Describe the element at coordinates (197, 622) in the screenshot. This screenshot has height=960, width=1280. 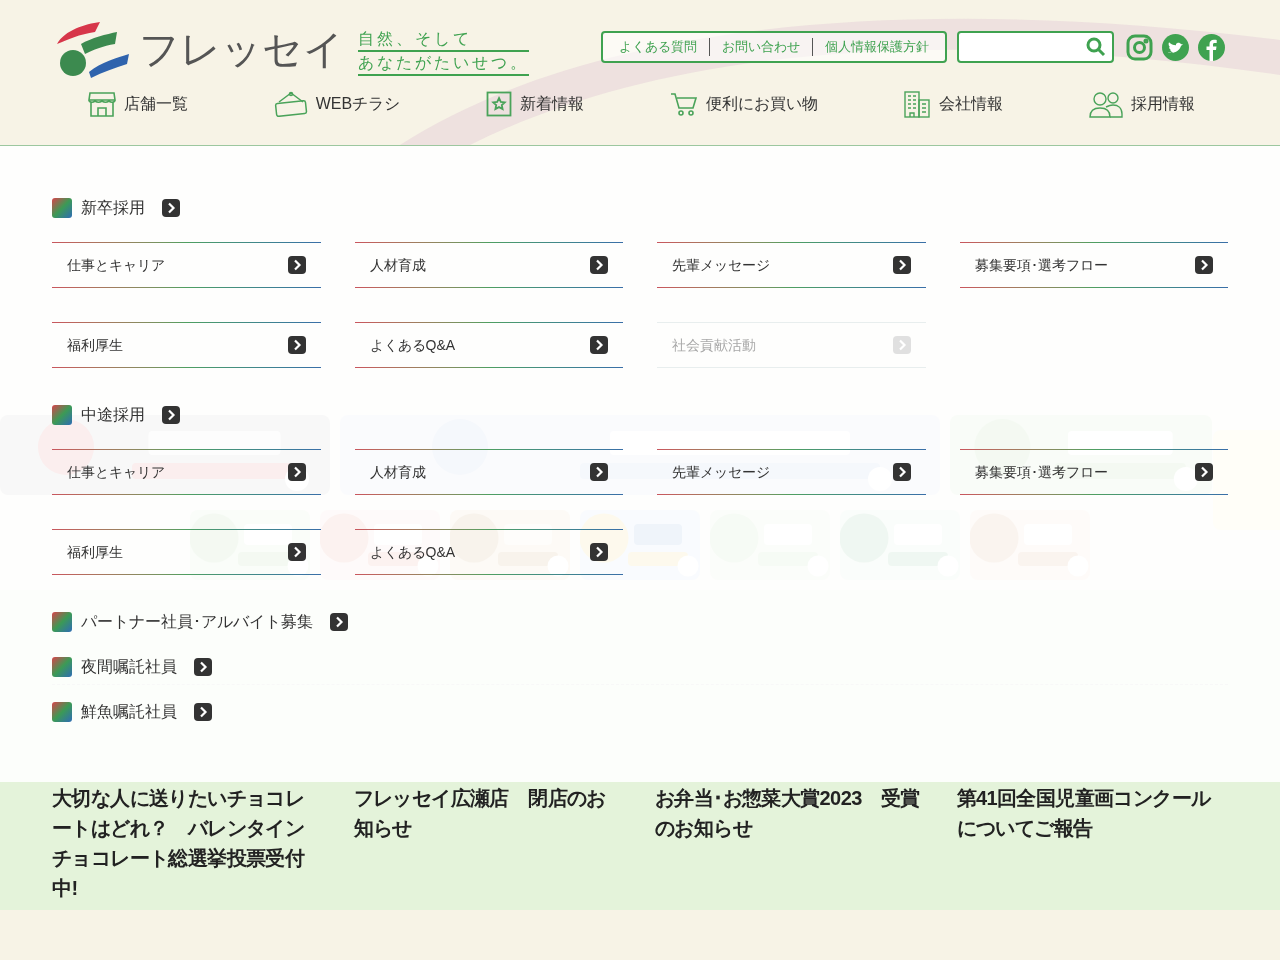
I see `menu-section-link: パートナー社員･アルバイト募集` at that location.